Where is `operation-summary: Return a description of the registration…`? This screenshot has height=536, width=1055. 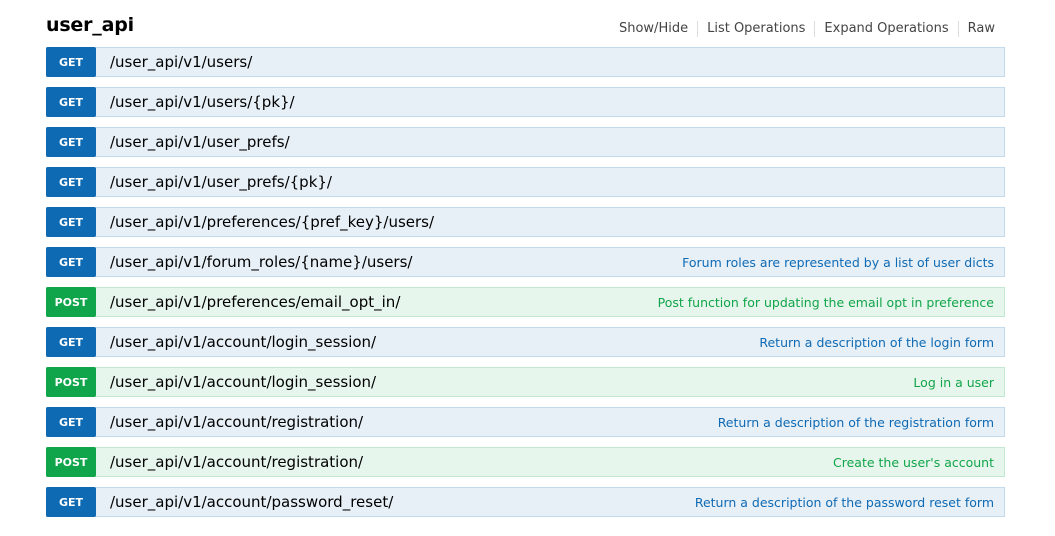 operation-summary: Return a description of the registration… is located at coordinates (856, 422).